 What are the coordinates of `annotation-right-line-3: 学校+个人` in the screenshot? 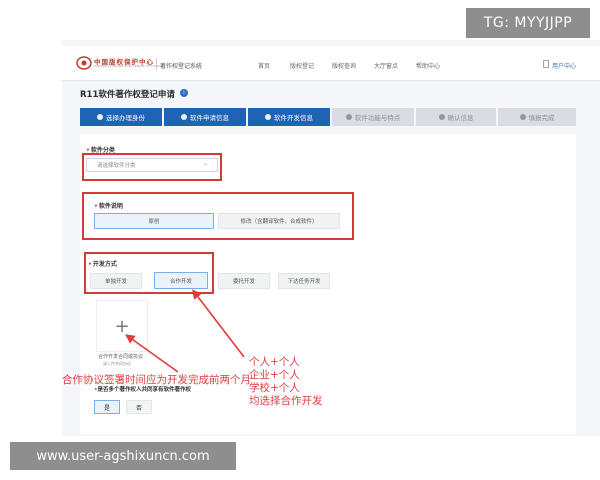 It's located at (274, 388).